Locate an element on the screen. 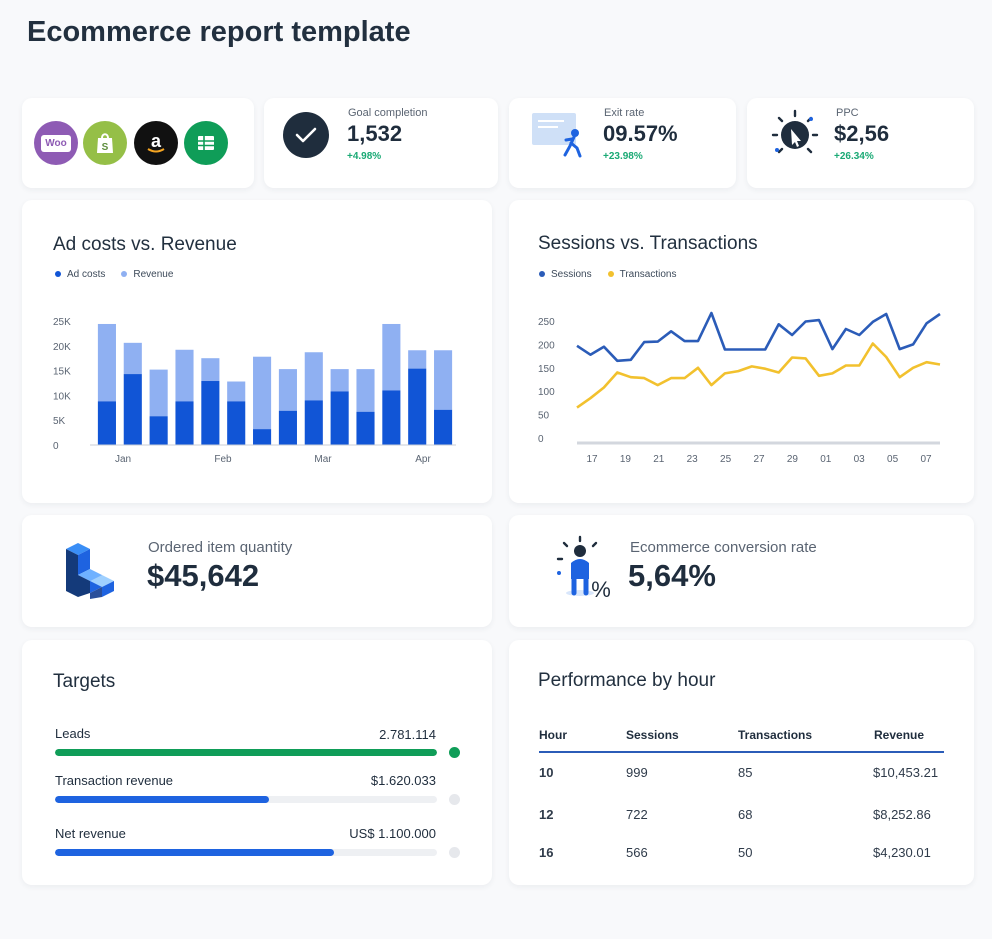  checkmark-icon is located at coordinates (306, 135).